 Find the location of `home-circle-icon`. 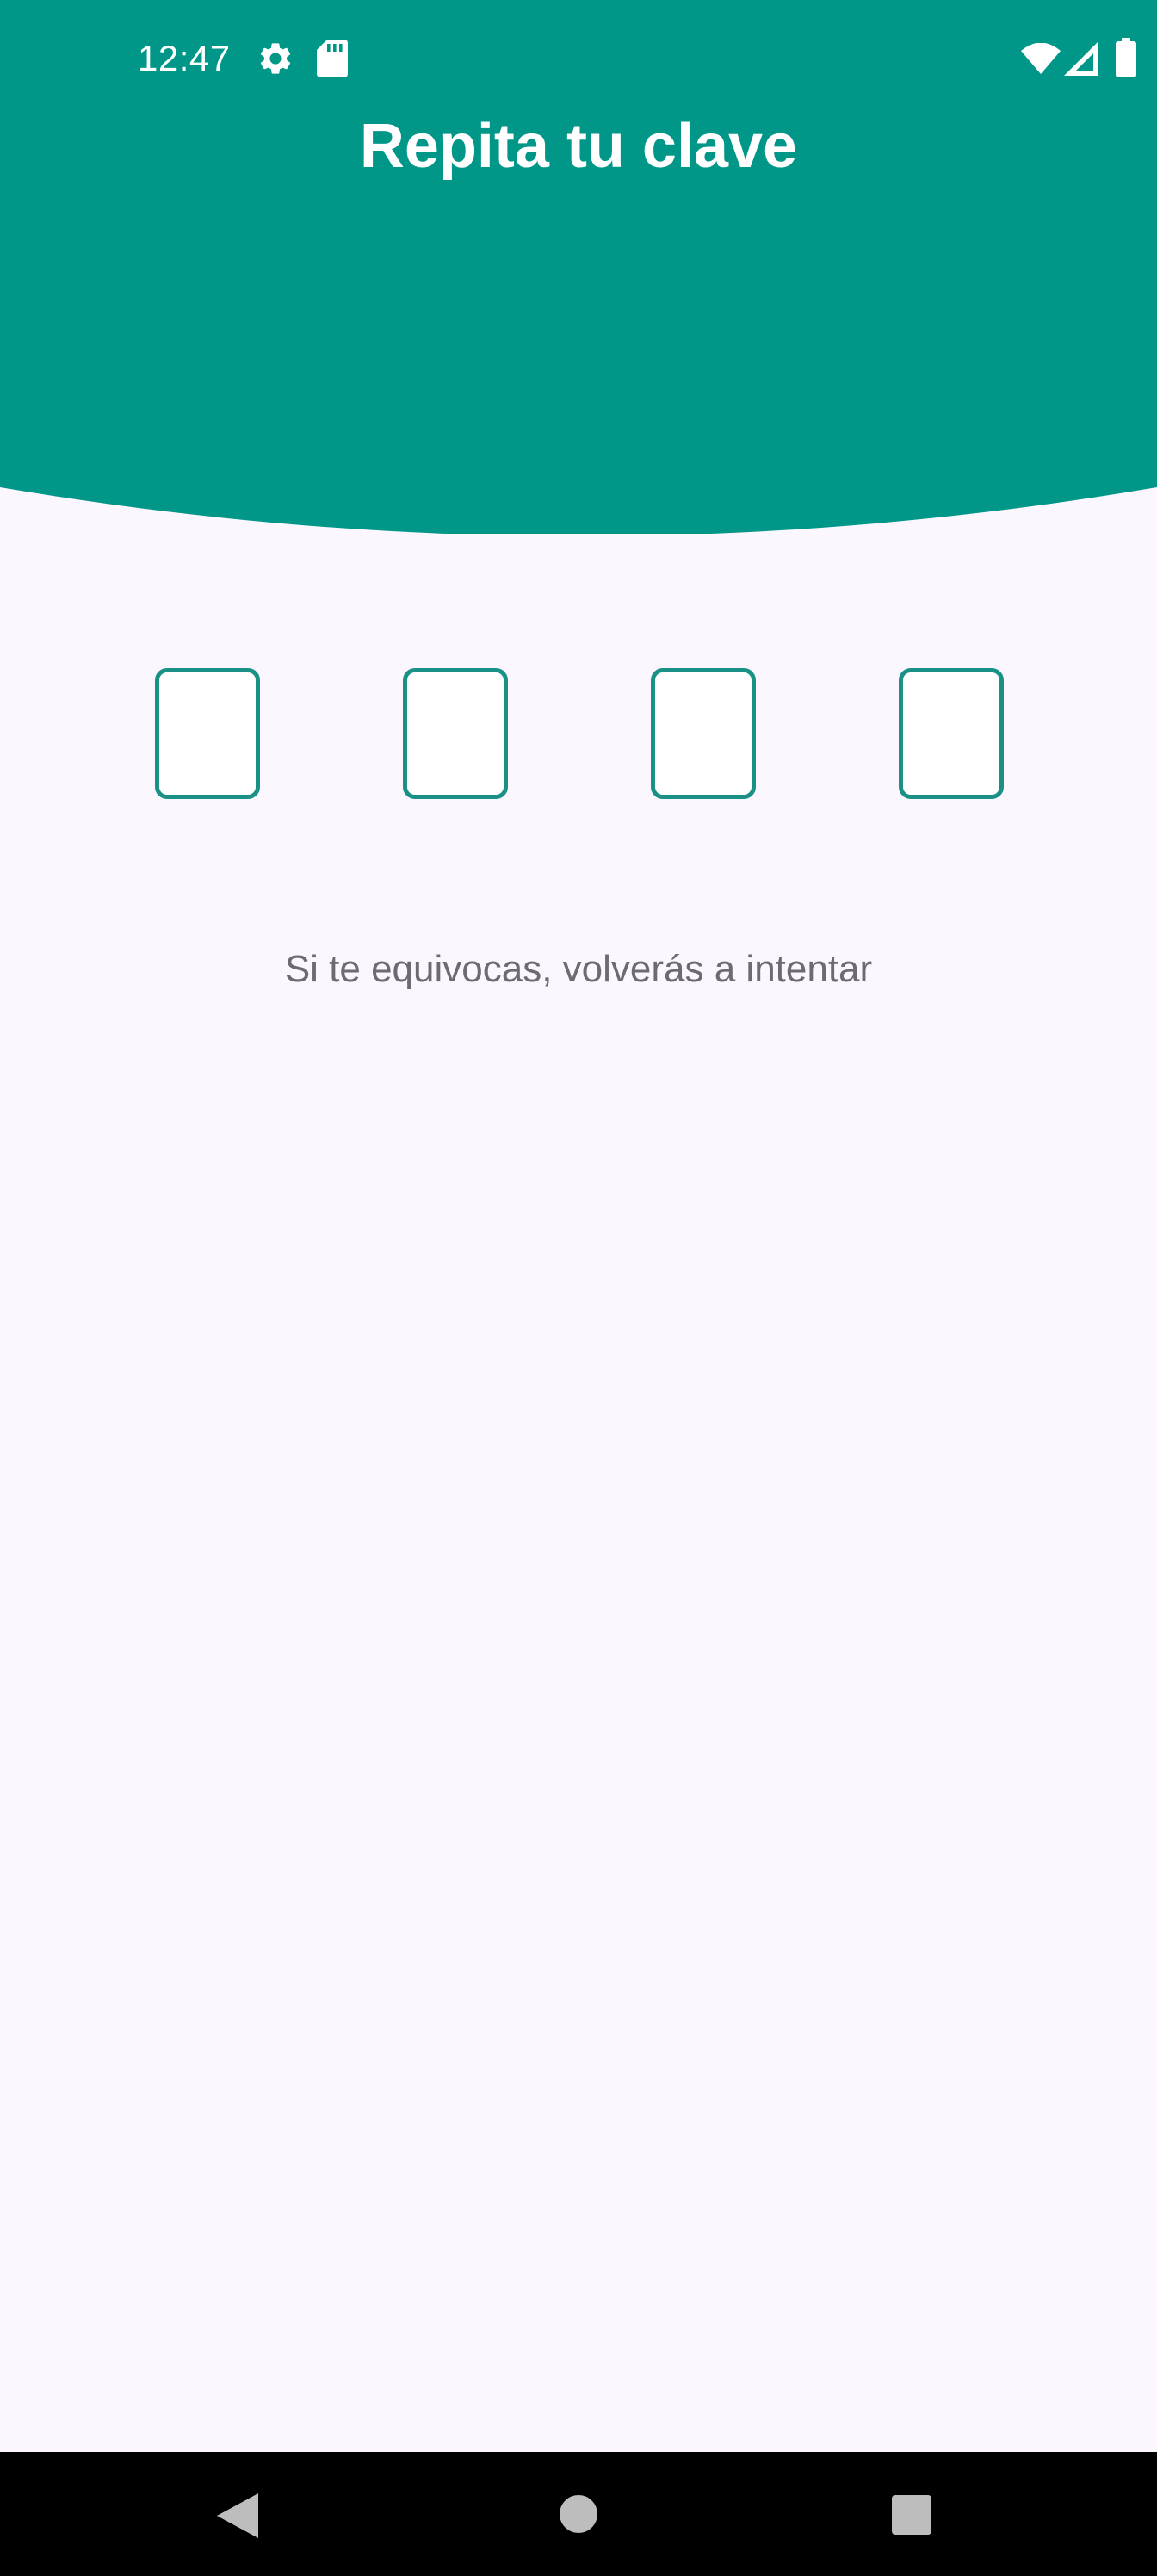

home-circle-icon is located at coordinates (579, 2514).